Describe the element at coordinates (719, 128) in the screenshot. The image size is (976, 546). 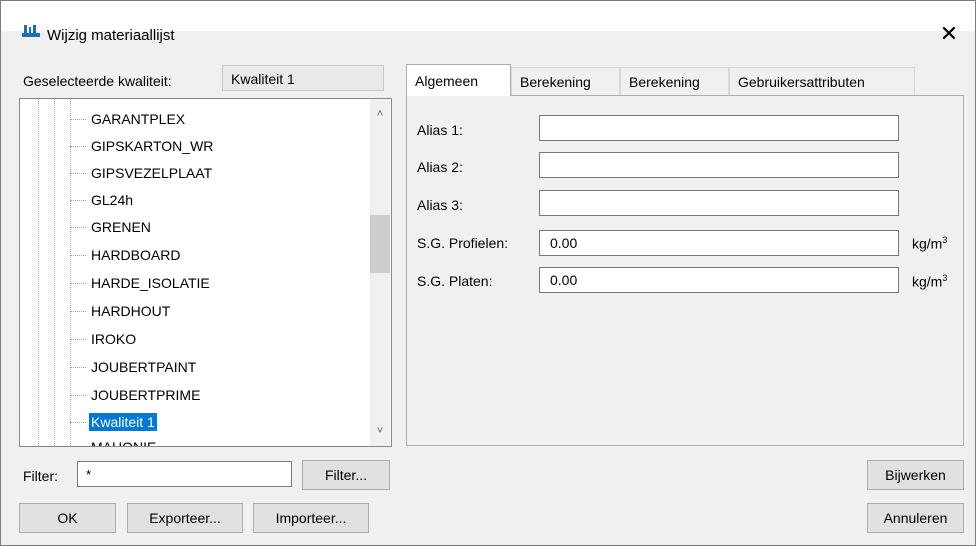
I see `alias1-field` at that location.